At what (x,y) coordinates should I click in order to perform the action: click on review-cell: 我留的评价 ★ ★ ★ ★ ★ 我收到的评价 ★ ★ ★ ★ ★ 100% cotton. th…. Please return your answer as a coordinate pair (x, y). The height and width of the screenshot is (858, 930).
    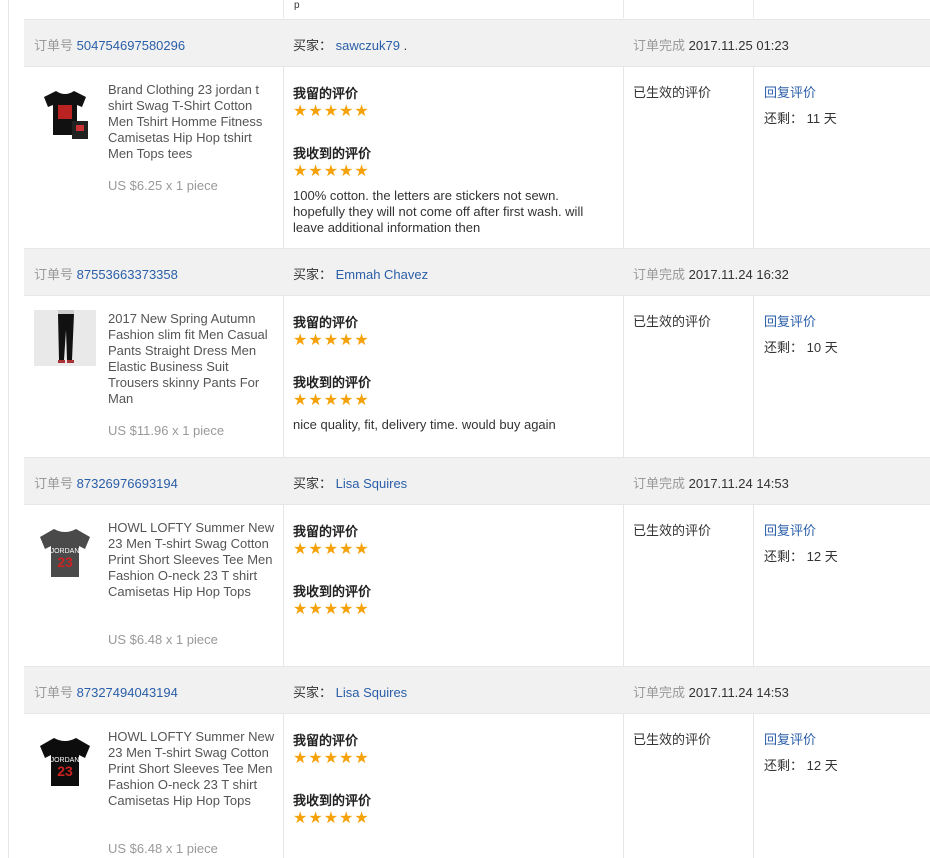
    Looking at the image, I should click on (454, 158).